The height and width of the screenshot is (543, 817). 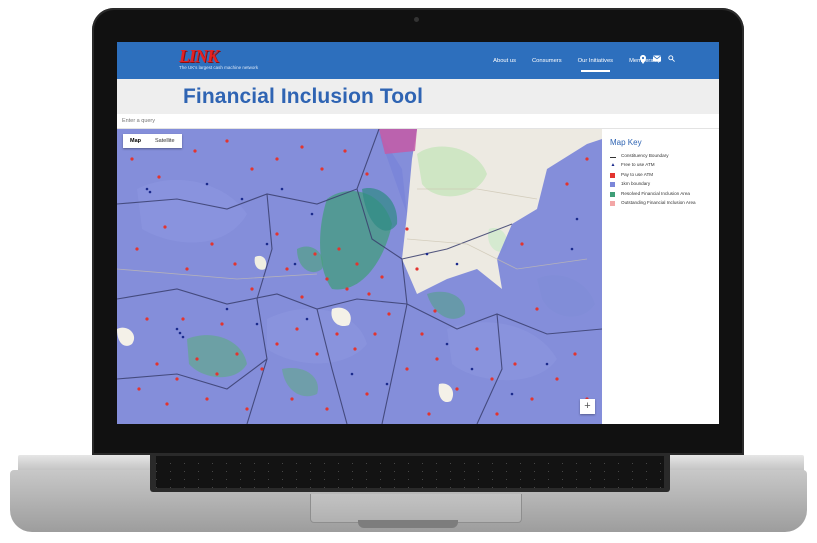 What do you see at coordinates (303, 96) in the screenshot?
I see `page-title: Financial Inclusion Tool` at bounding box center [303, 96].